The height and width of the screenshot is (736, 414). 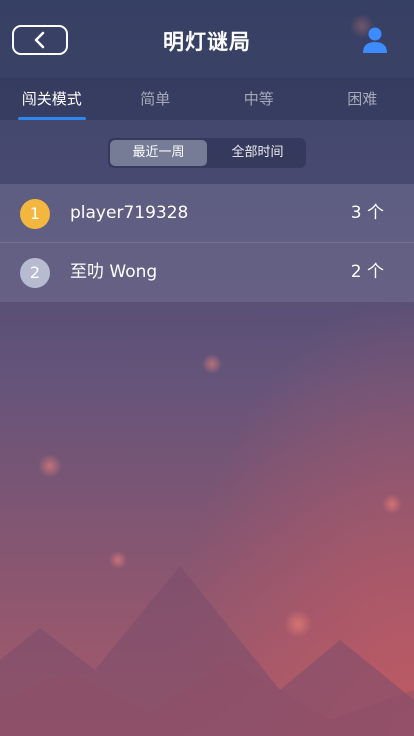 What do you see at coordinates (257, 153) in the screenshot?
I see `filter-all-time-button: 全部时间` at bounding box center [257, 153].